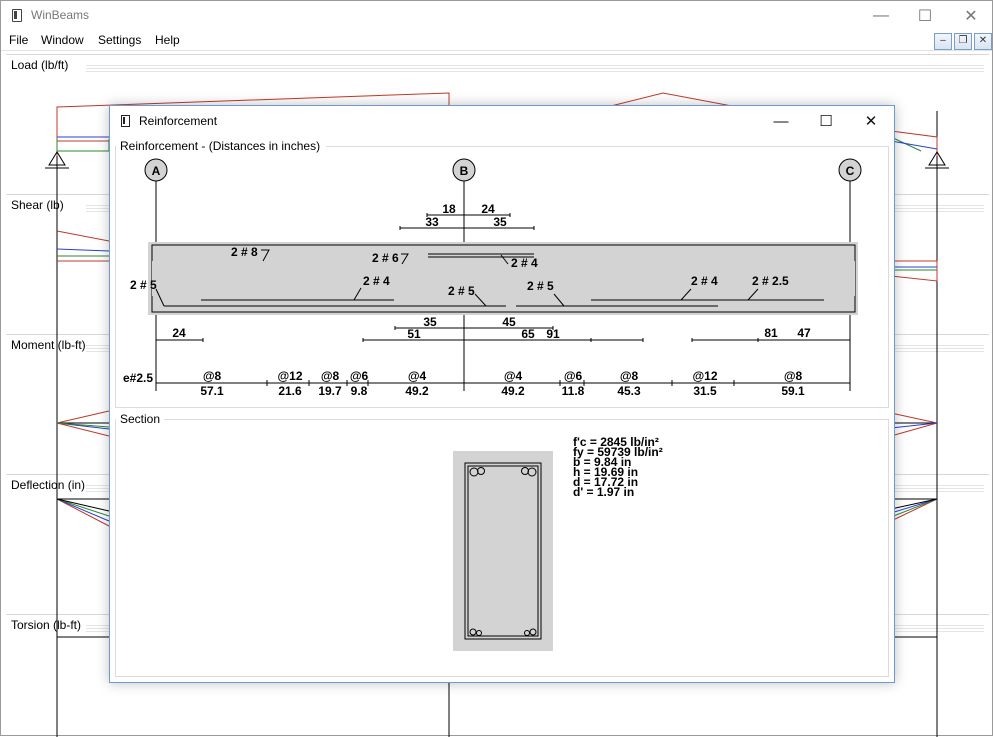 This screenshot has height=737, width=993. What do you see at coordinates (705, 391) in the screenshot?
I see `stirrup-length-9: 31.5` at bounding box center [705, 391].